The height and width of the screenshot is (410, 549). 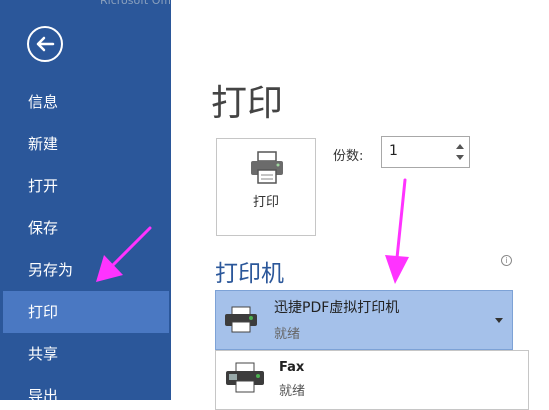 What do you see at coordinates (247, 103) in the screenshot?
I see `page-title: 打印` at bounding box center [247, 103].